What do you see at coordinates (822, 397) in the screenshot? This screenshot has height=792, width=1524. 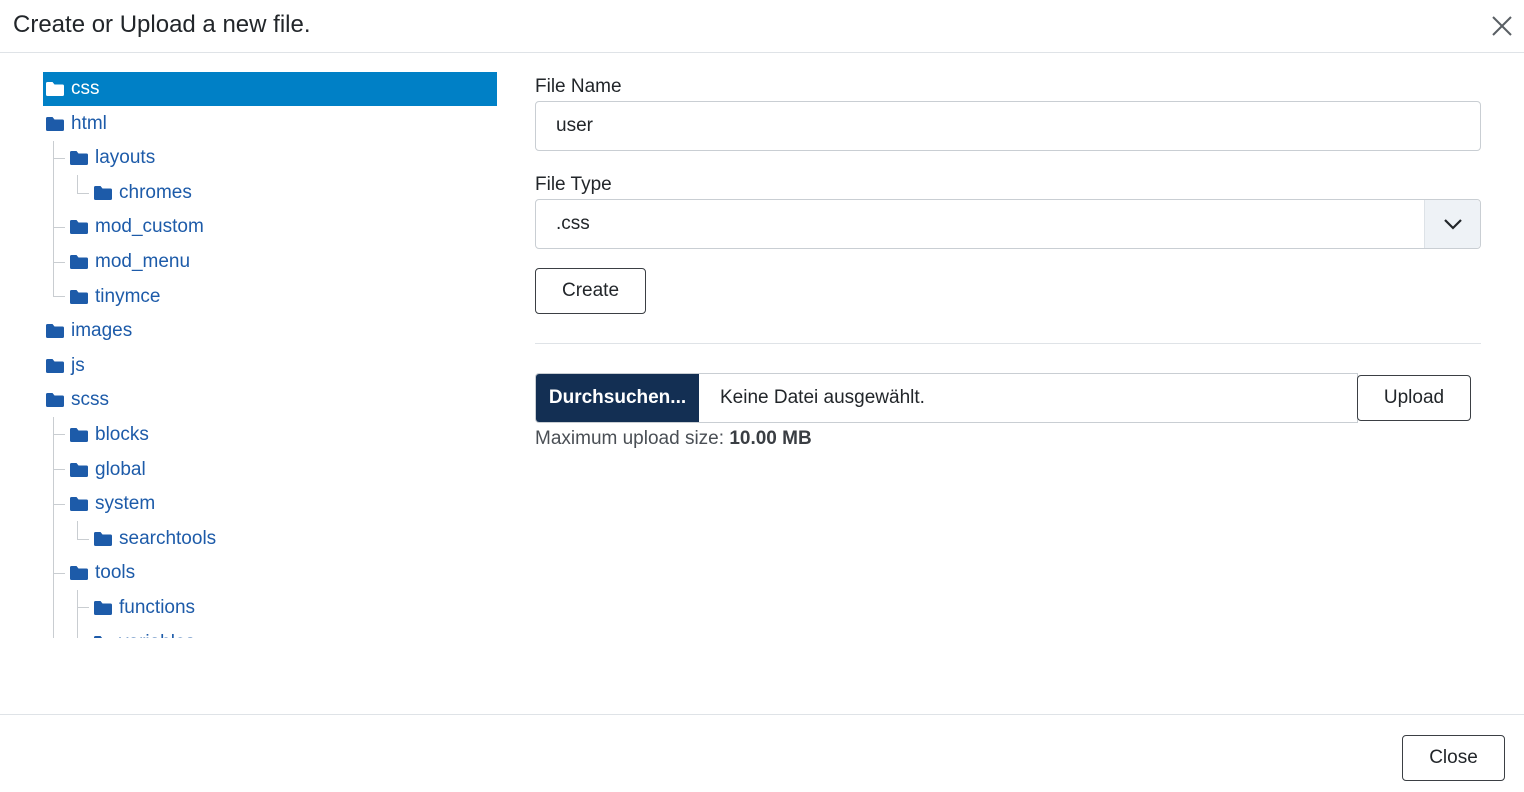 I see `file-status-text: Keine Datei ausgewählt.` at bounding box center [822, 397].